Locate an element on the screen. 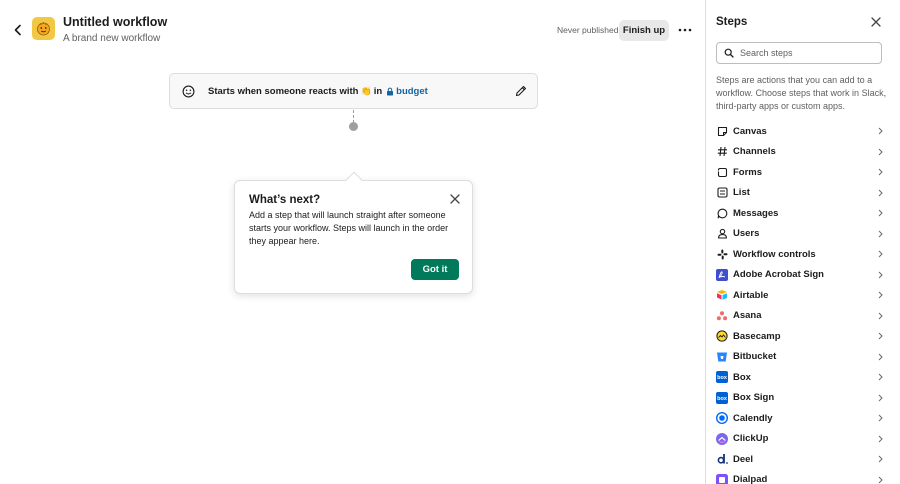 The height and width of the screenshot is (484, 900). workflow-emoji-icon is located at coordinates (43, 29).